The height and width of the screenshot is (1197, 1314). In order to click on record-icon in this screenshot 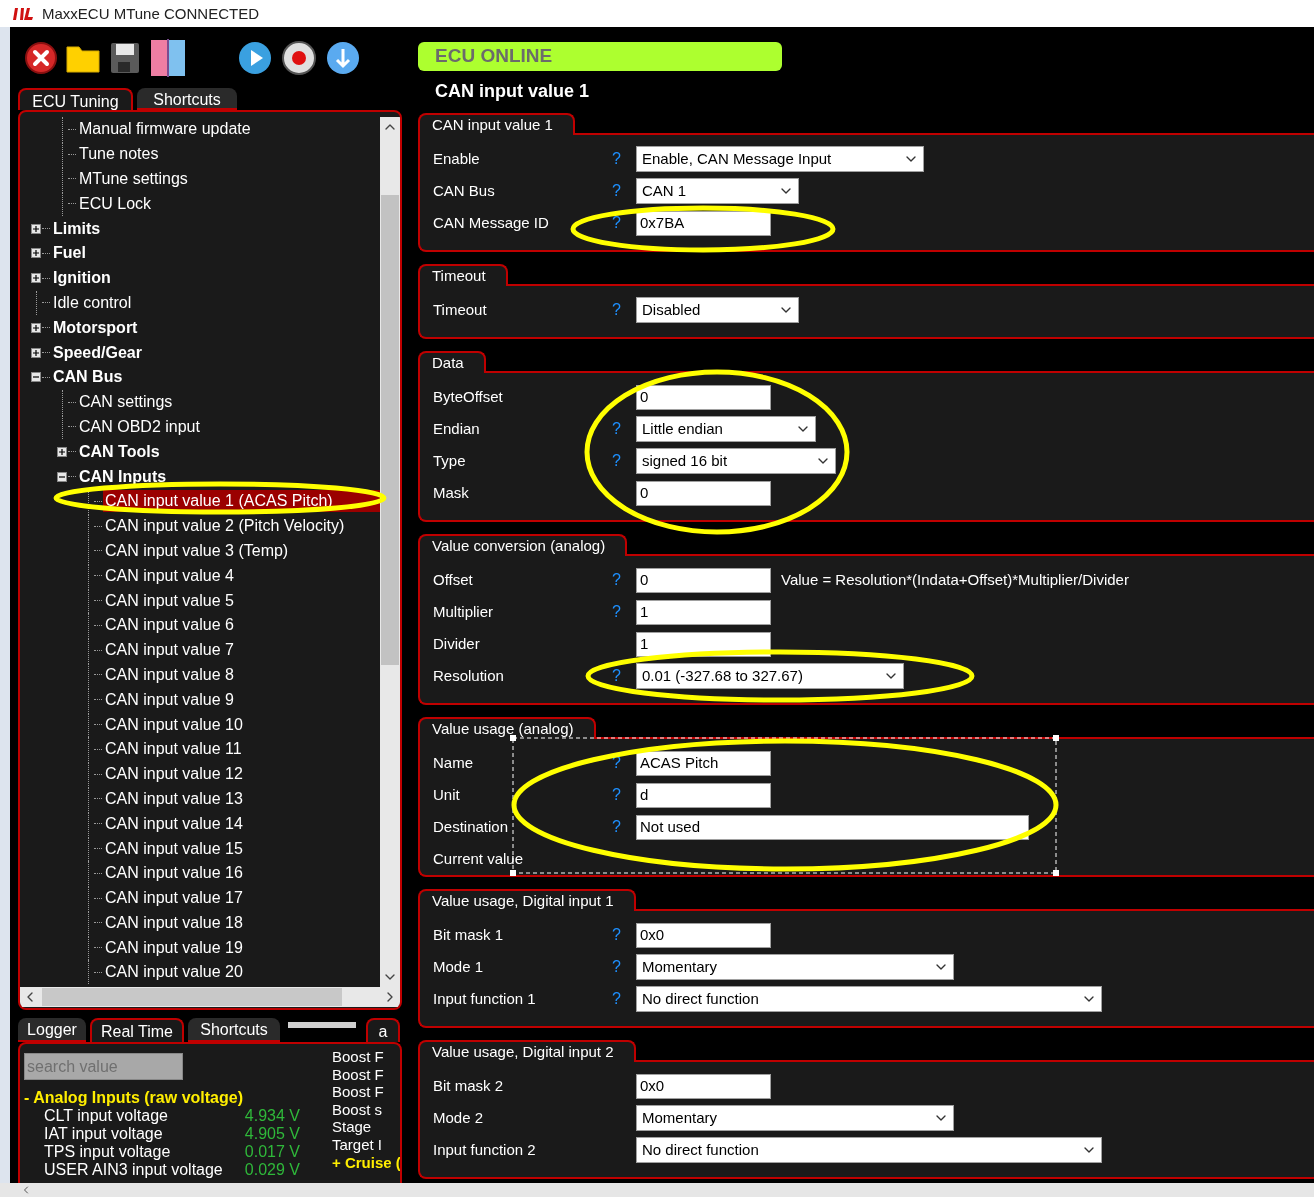, I will do `click(299, 58)`.